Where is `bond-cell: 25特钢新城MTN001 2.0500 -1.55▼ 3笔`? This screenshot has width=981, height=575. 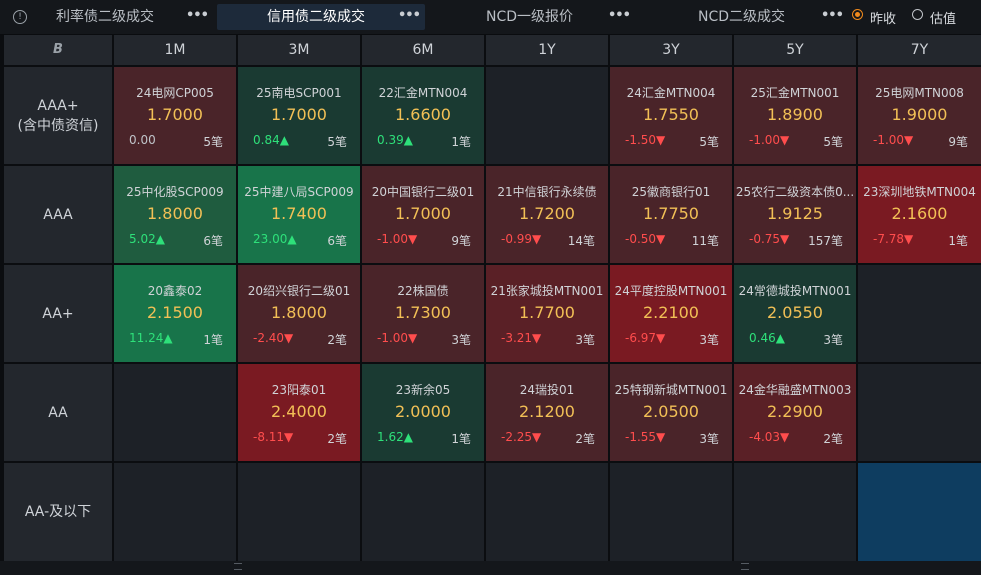
bond-cell: 25特钢新城MTN001 2.0500 -1.55▼ 3笔 is located at coordinates (671, 412).